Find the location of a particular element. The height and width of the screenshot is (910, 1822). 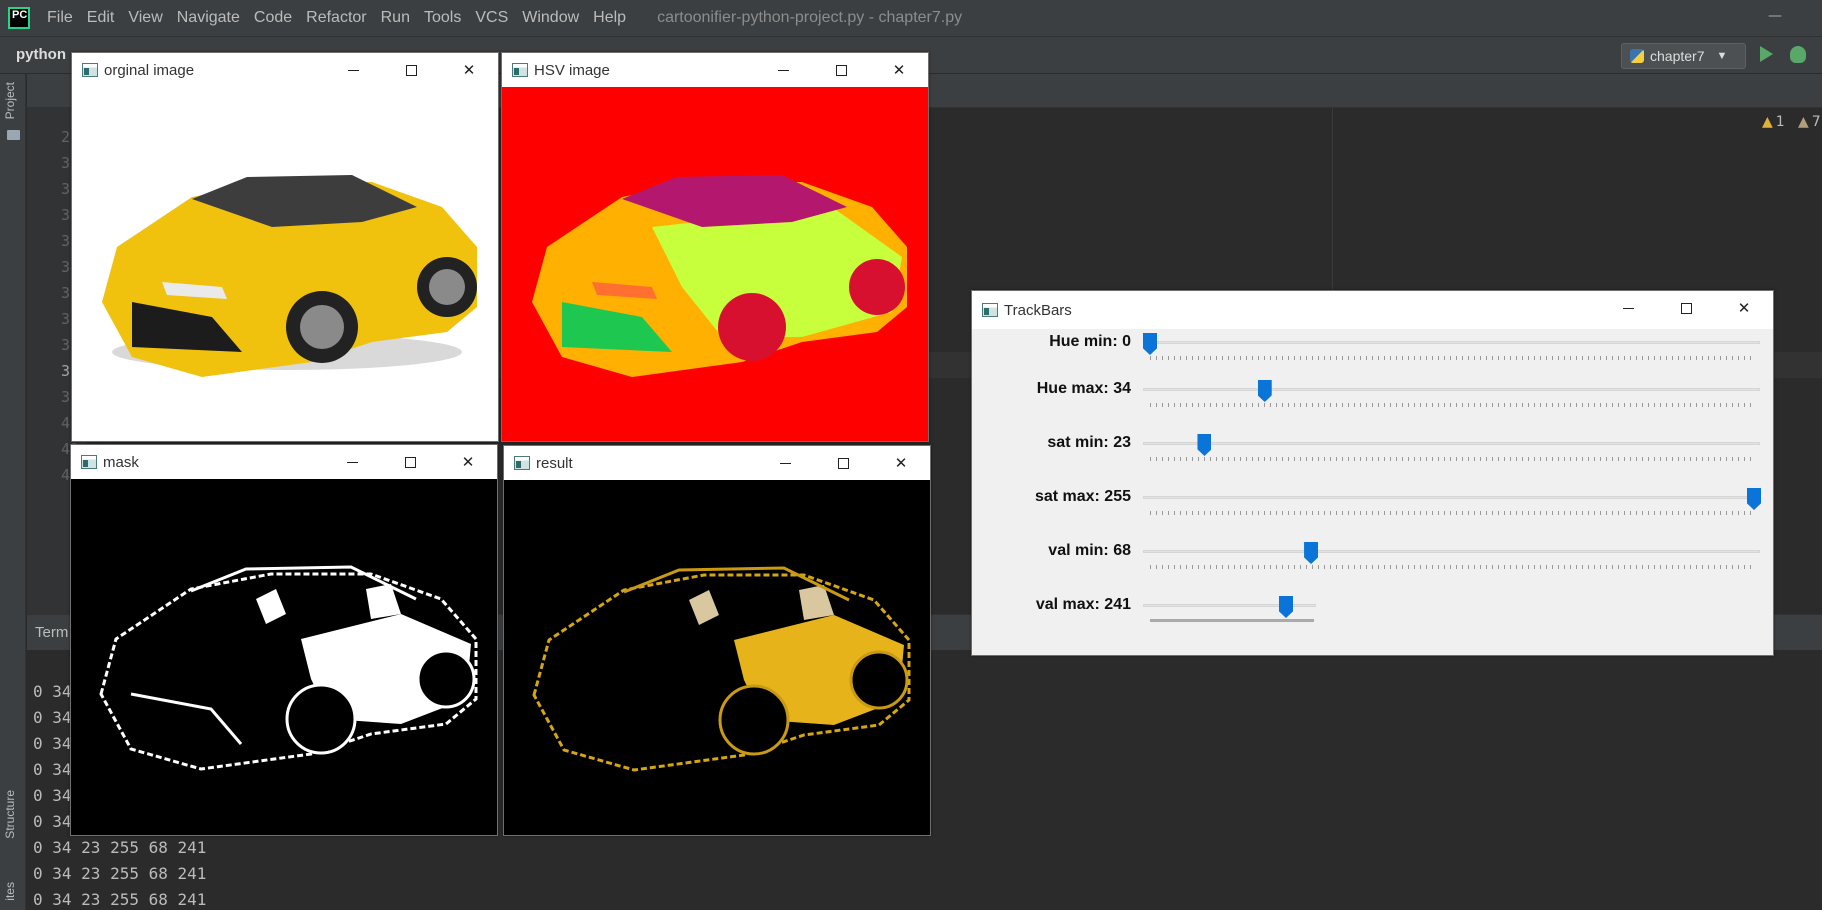

menu-help: Help is located at coordinates (609, 18).